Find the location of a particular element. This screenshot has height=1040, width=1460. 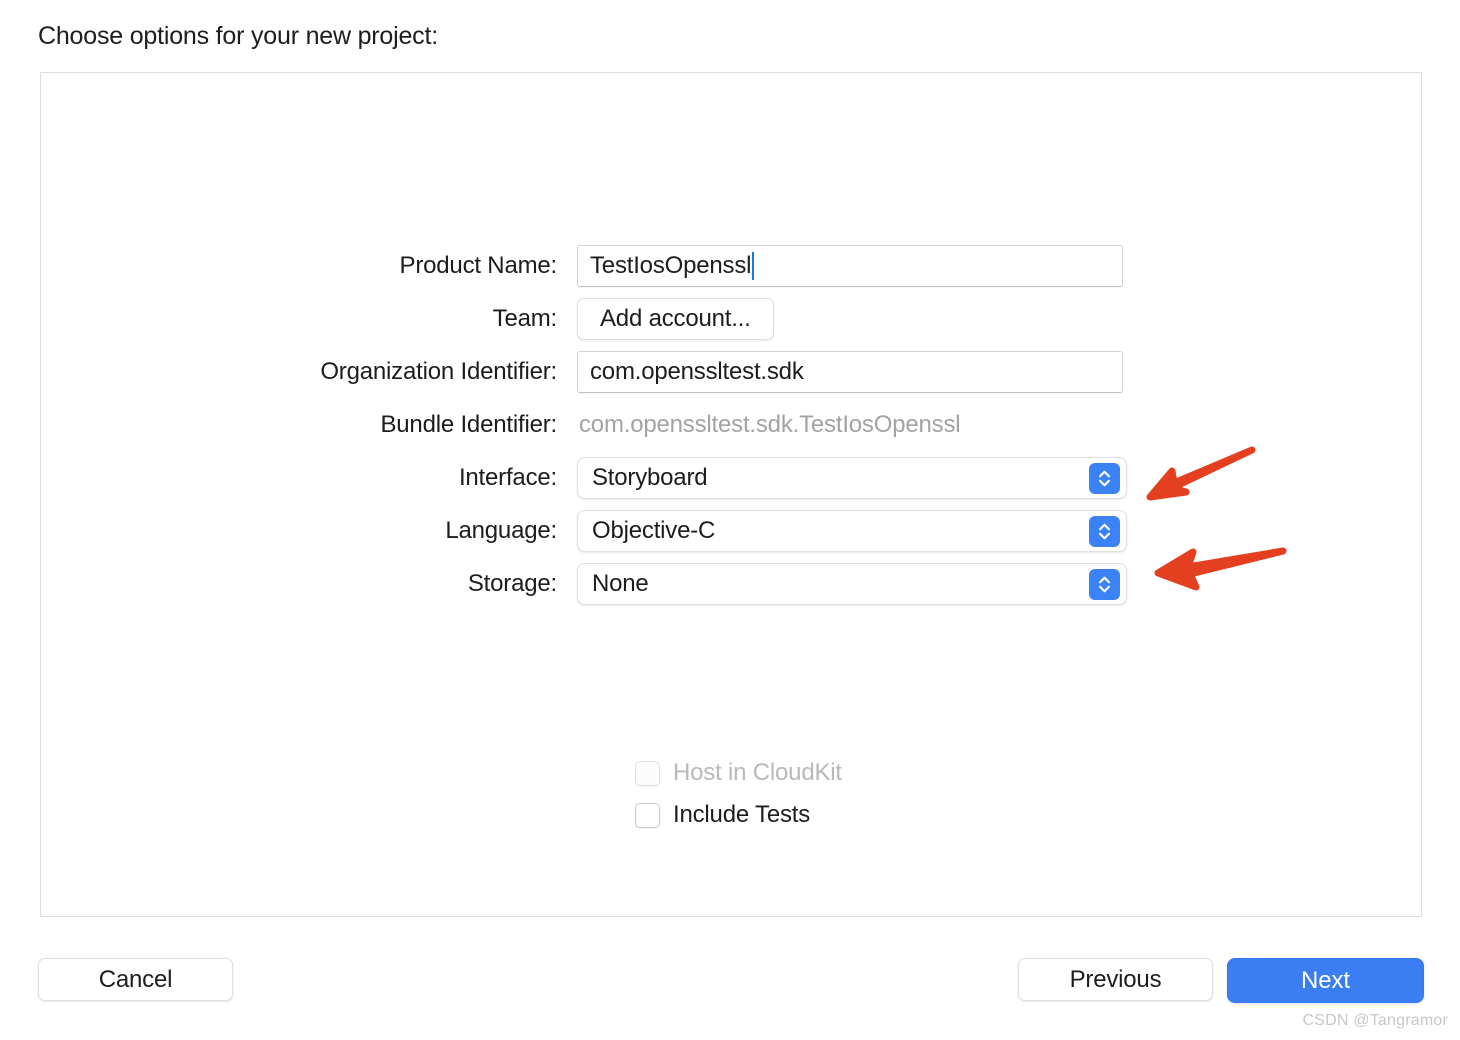

checkbox-row-host-in-cloudkit: Host in CloudKit is located at coordinates (738, 773).